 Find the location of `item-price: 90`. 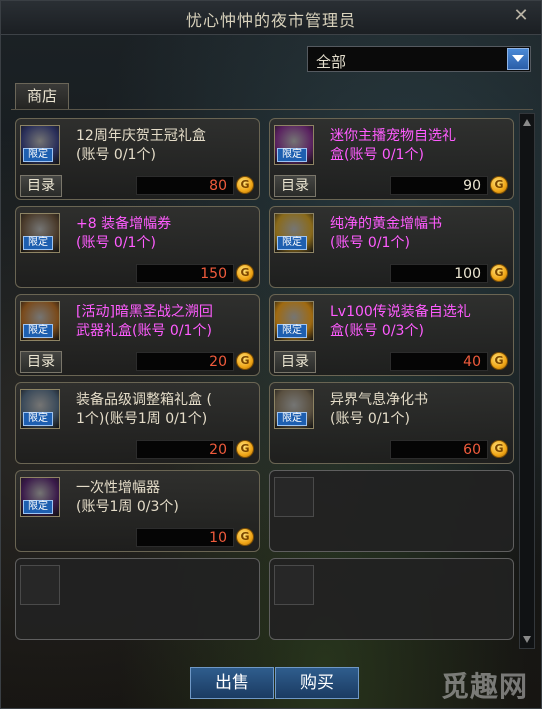

item-price: 90 is located at coordinates (472, 186).